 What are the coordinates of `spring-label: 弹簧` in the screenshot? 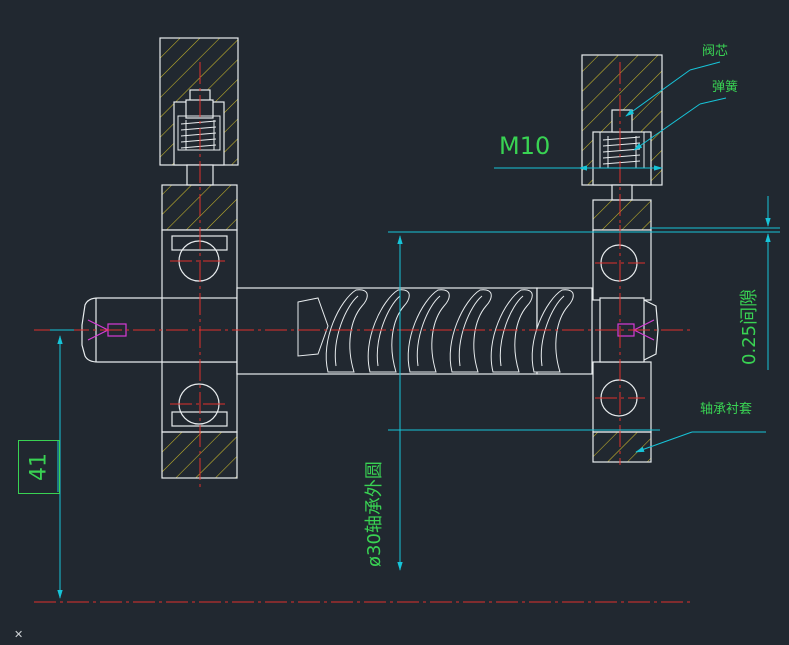 It's located at (725, 87).